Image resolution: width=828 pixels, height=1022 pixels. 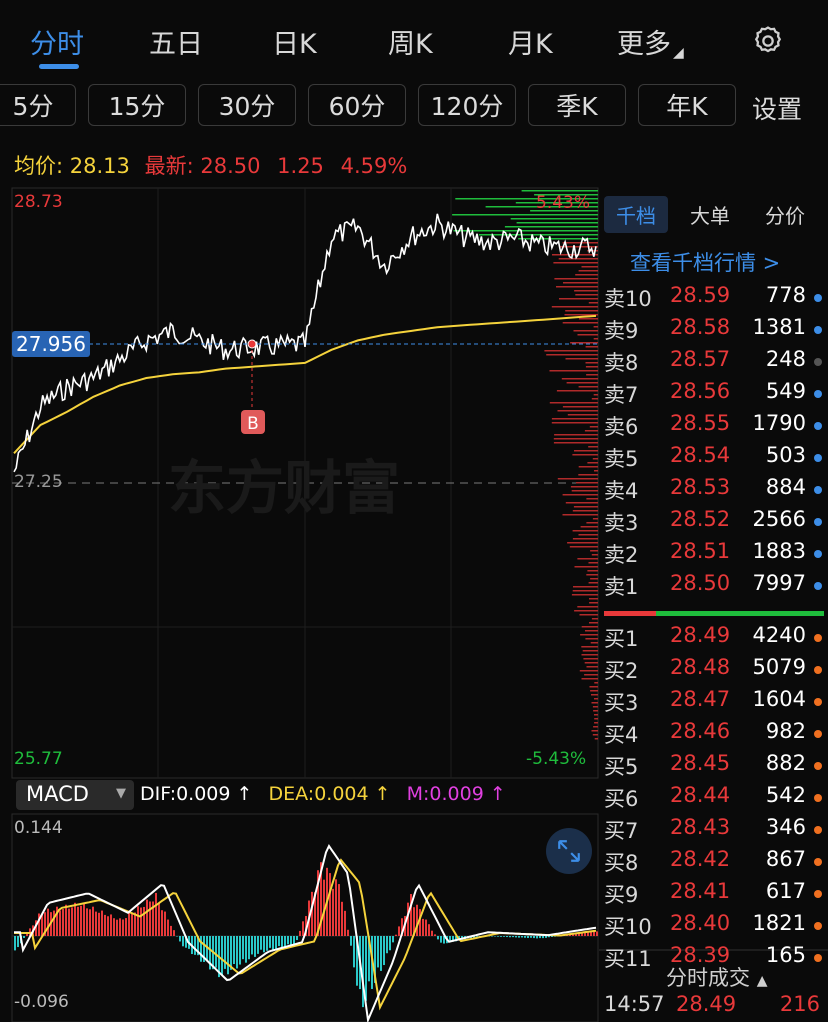 I want to click on level-price: 28.57, so click(x=700, y=359).